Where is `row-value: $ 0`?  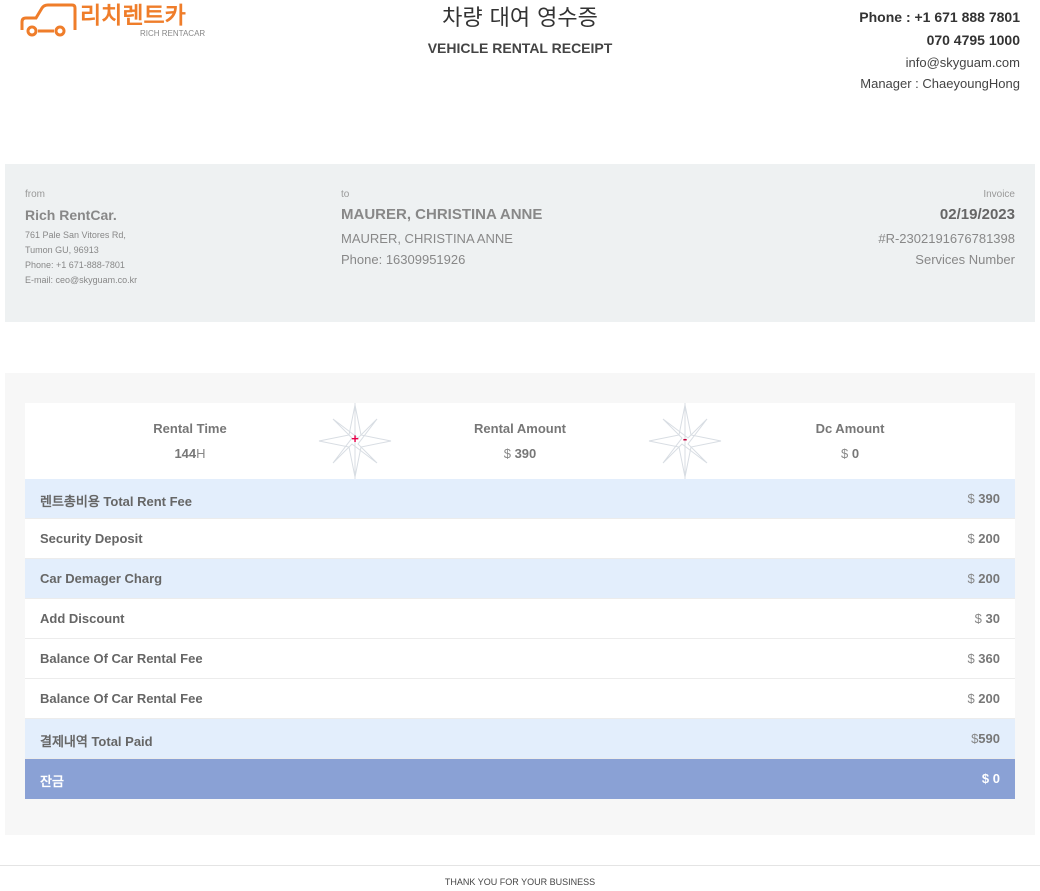
row-value: $ 0 is located at coordinates (990, 778).